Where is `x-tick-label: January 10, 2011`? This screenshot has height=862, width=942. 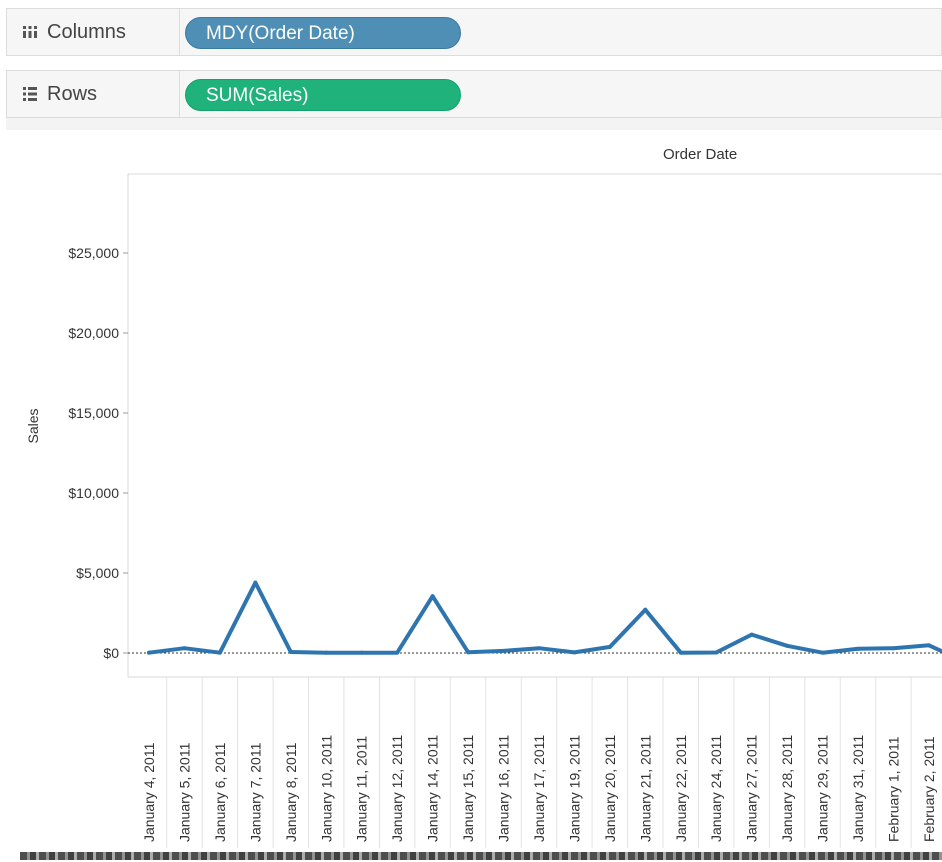
x-tick-label: January 10, 2011 is located at coordinates (326, 788).